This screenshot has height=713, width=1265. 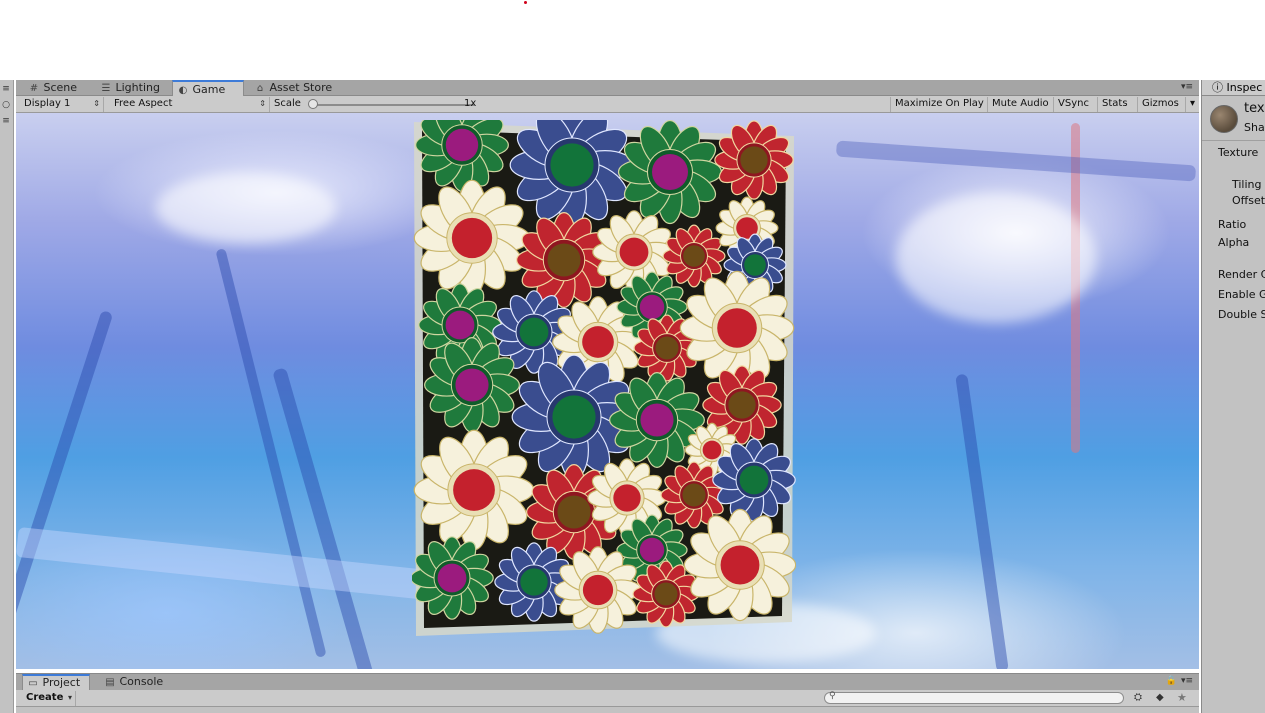 I want to click on inspector-tab: ⓘ Inspec, so click(x=1233, y=88).